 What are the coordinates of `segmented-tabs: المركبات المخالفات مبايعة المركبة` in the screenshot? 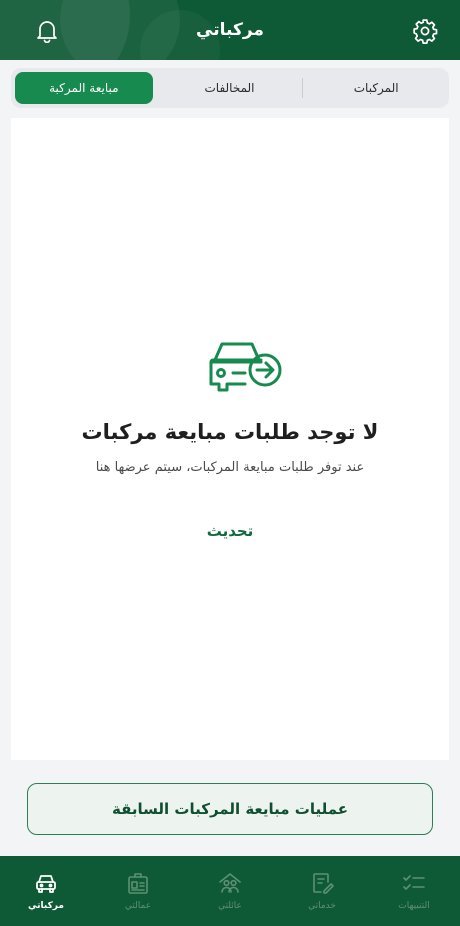 It's located at (230, 88).